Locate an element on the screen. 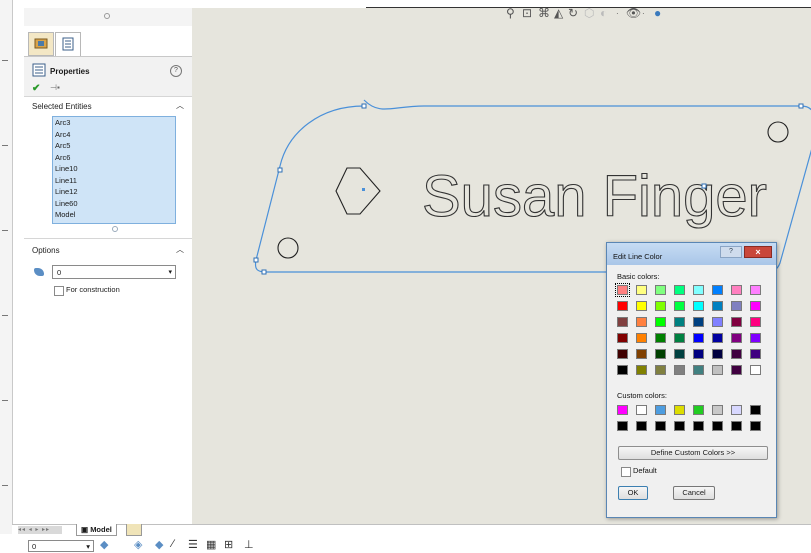 The width and height of the screenshot is (811, 553). list-item: Arc3 is located at coordinates (114, 123).